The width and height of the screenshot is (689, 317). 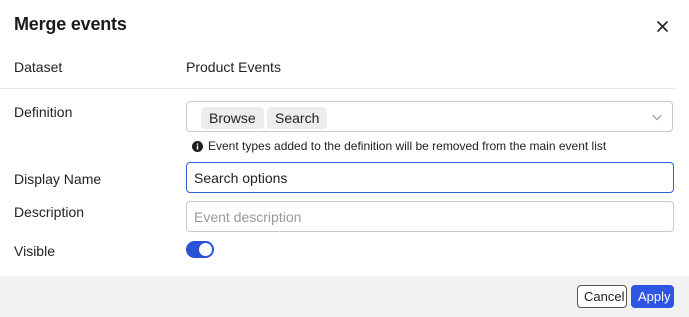 I want to click on visible-label: Visible, so click(x=34, y=251).